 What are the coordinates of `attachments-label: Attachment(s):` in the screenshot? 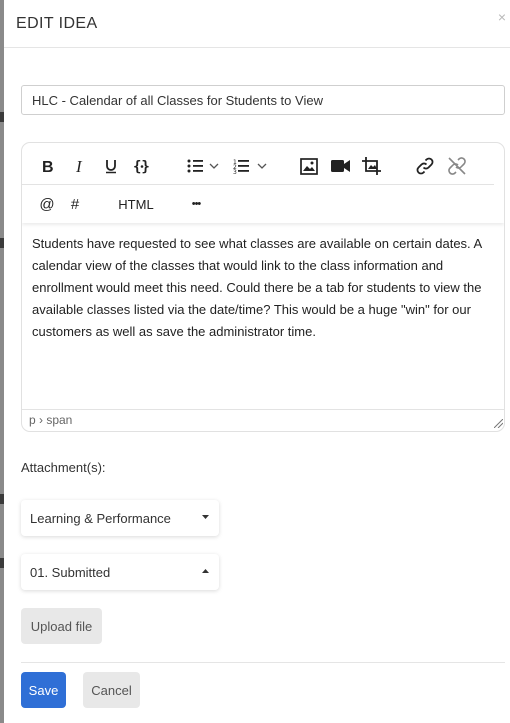 It's located at (63, 467).